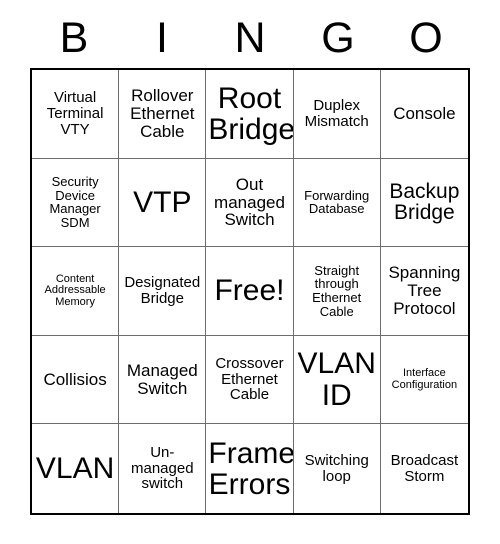 Image resolution: width=500 pixels, height=544 pixels. I want to click on bingo-cell-i2: VTP, so click(163, 203).